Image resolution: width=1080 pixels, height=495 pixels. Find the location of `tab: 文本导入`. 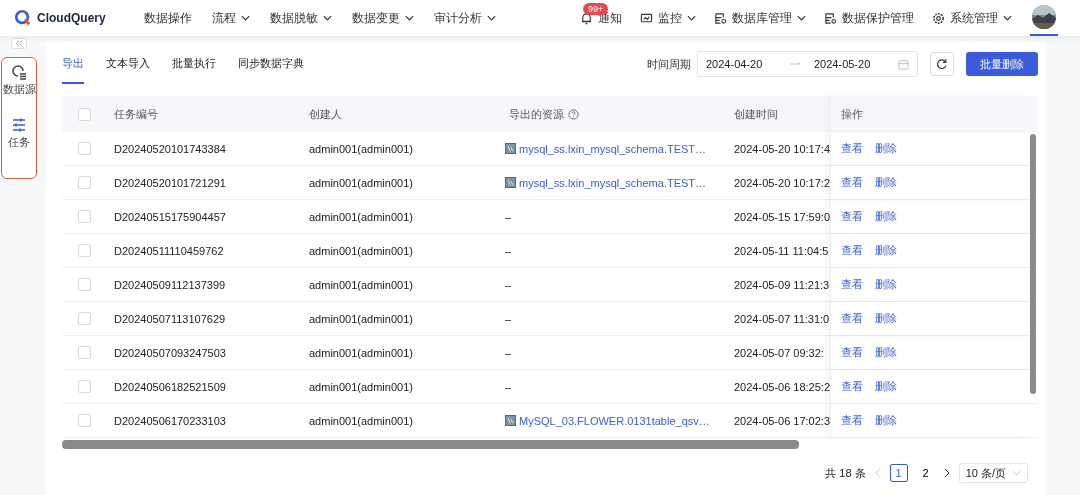

tab: 文本导入 is located at coordinates (128, 64).